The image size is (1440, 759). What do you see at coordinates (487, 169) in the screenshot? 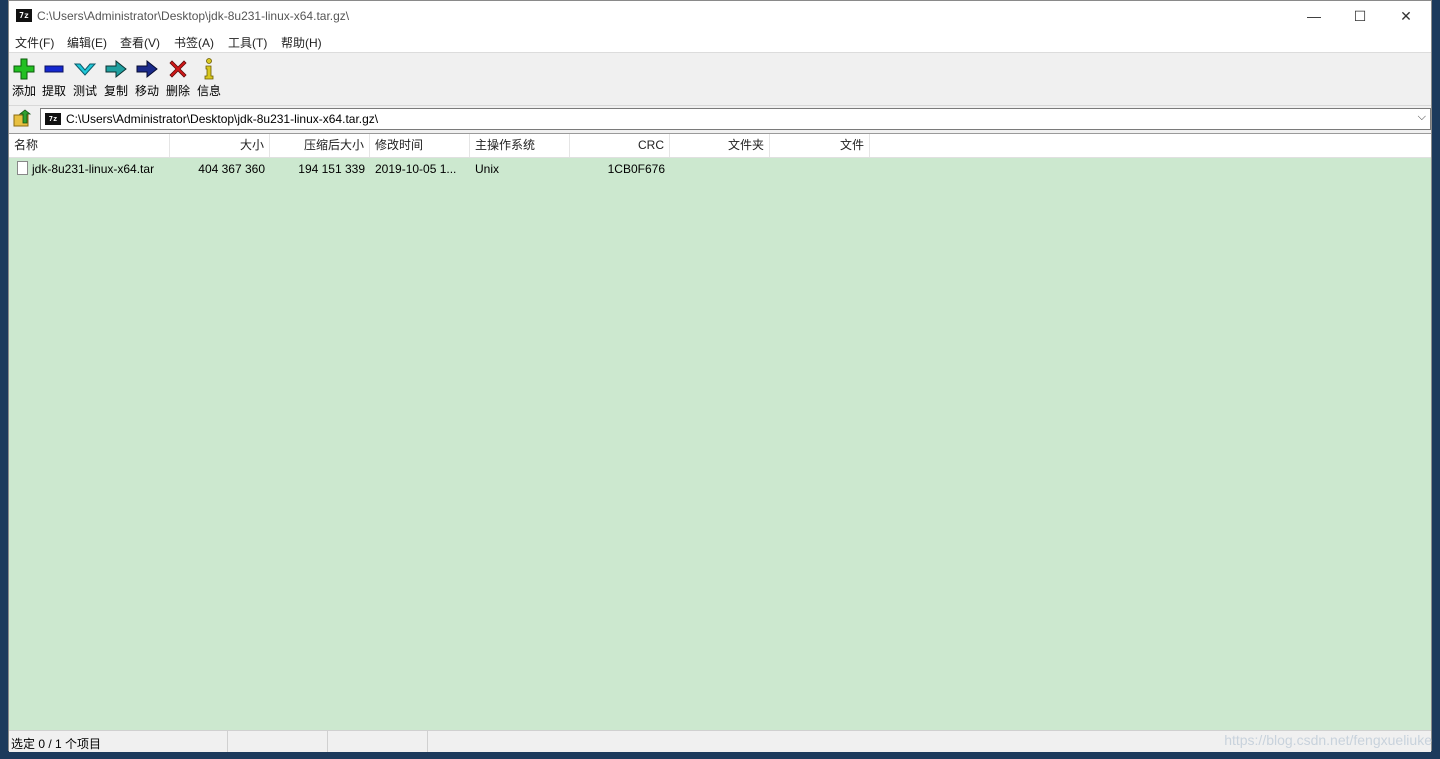
I see `cell-host-os: Unix` at bounding box center [487, 169].